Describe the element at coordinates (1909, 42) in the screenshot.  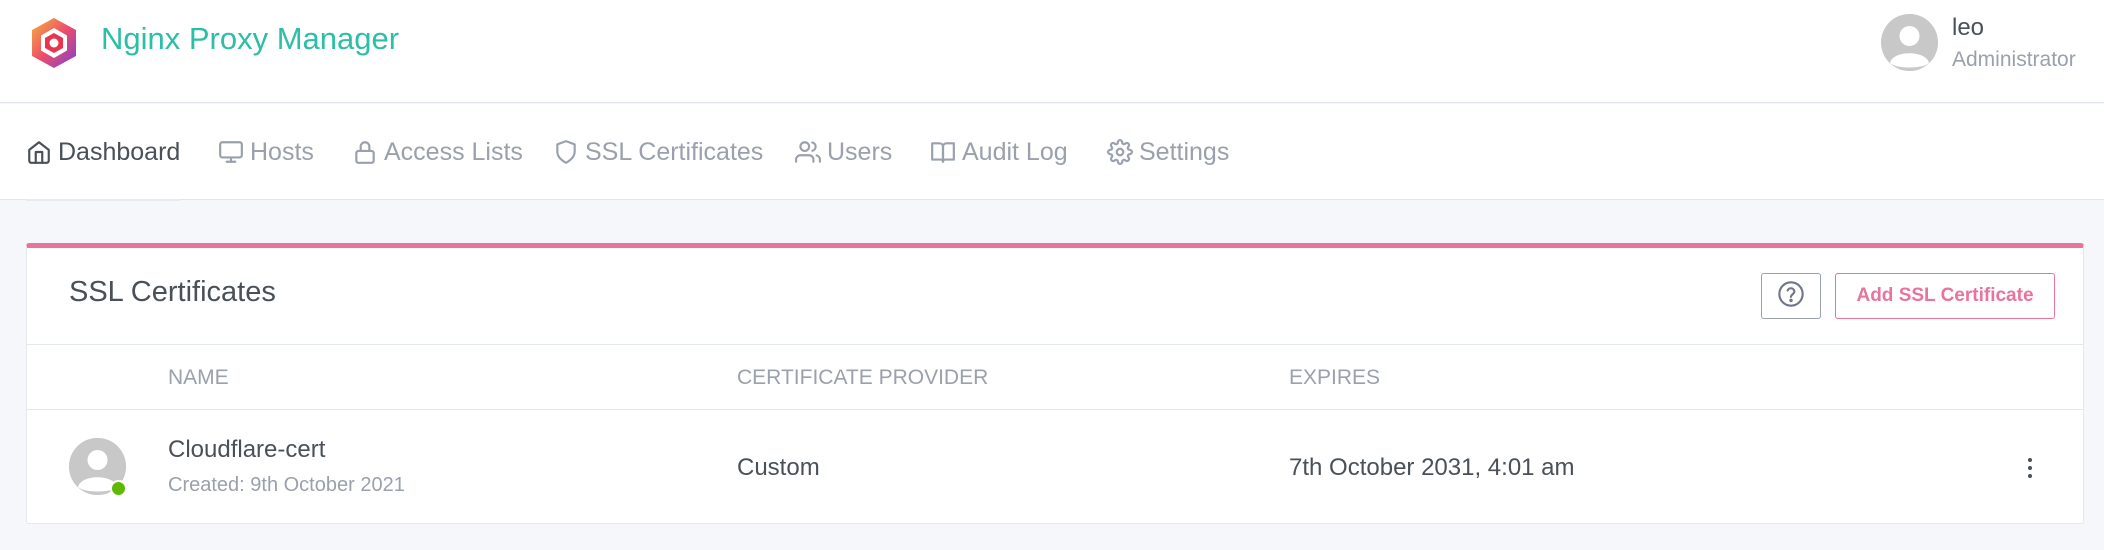
I see `user-avatar-icon` at that location.